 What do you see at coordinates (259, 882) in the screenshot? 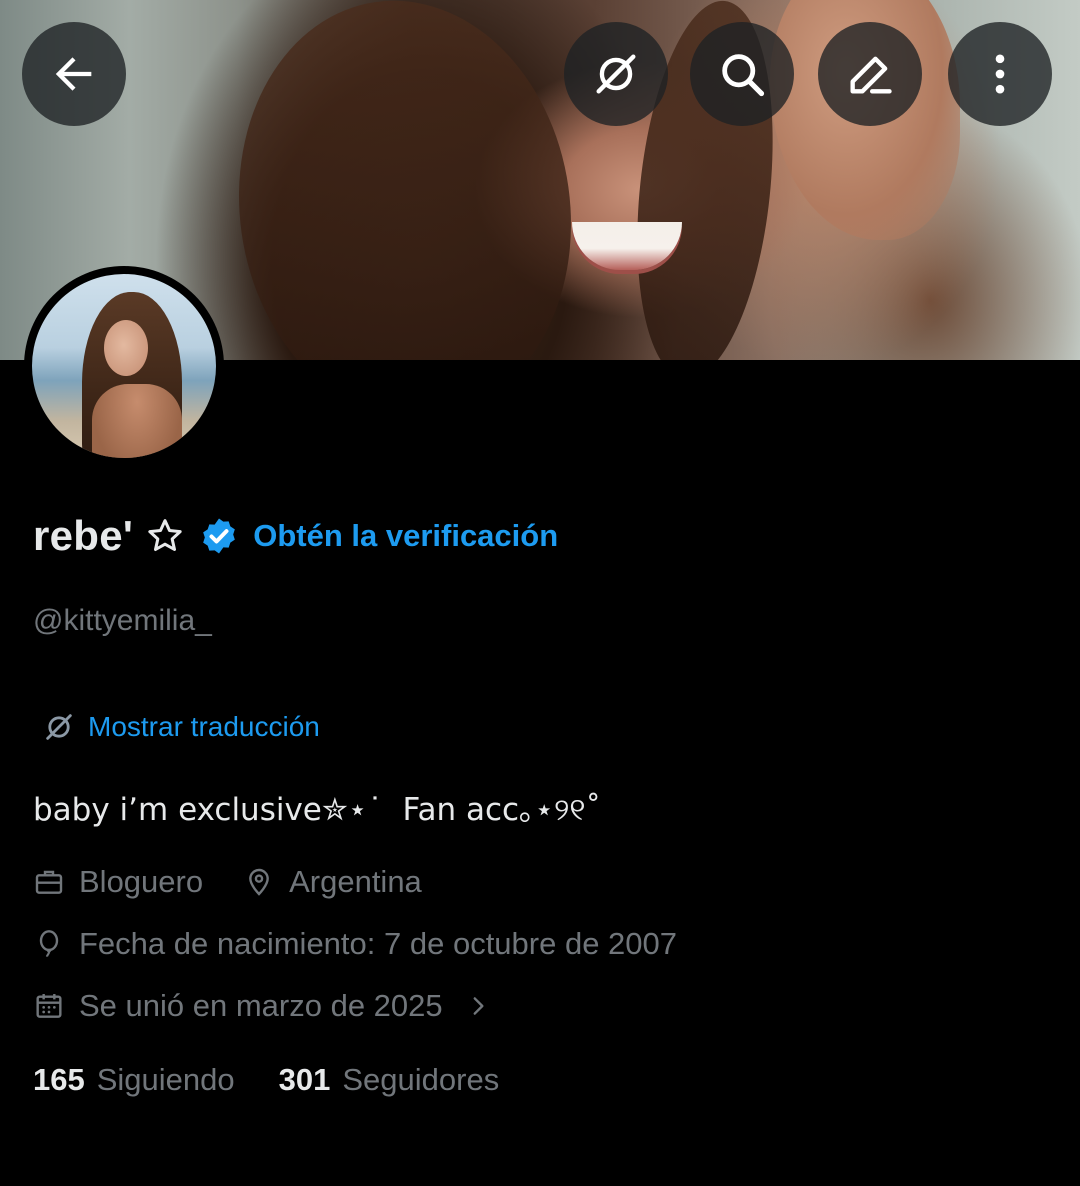
I see `location-pin-icon` at bounding box center [259, 882].